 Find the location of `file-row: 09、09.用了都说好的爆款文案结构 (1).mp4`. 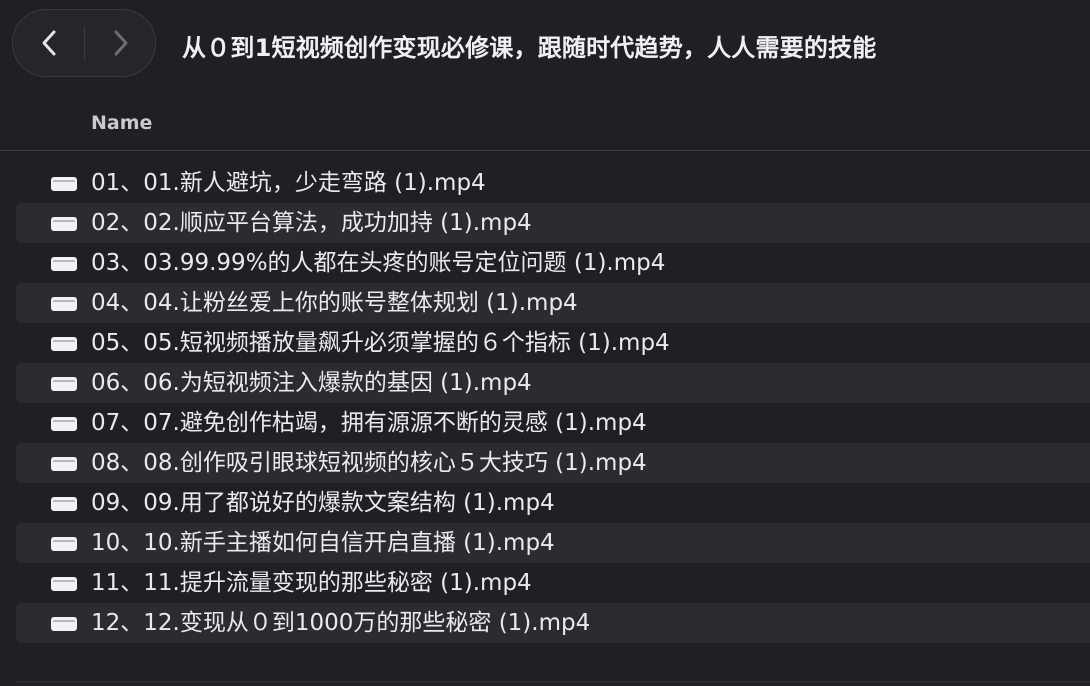

file-row: 09、09.用了都说好的爆款文案结构 (1).mp4 is located at coordinates (553, 503).